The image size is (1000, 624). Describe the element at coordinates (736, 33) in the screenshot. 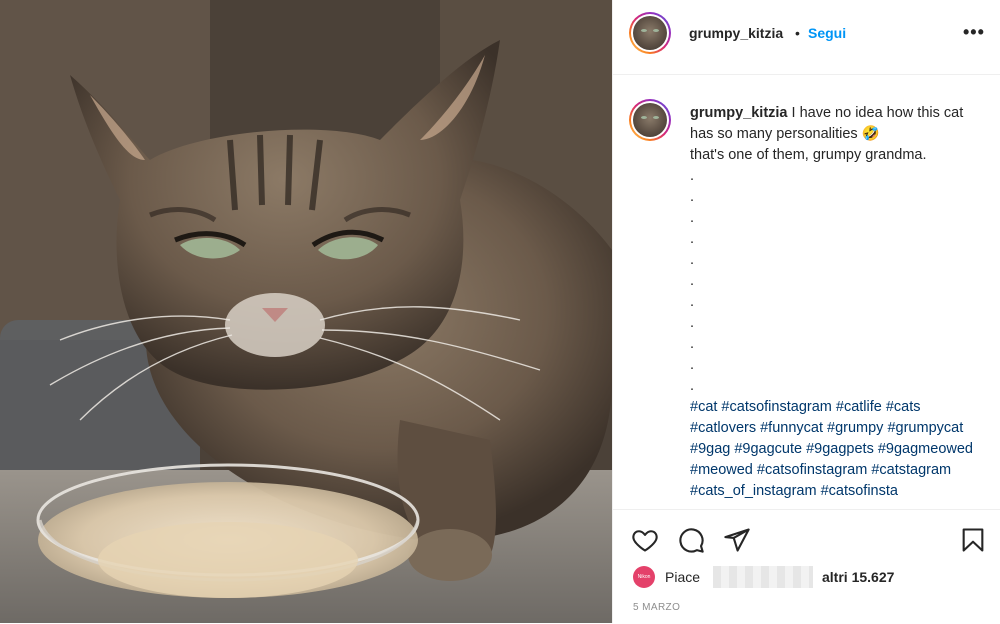

I see `header-username: grumpy_kitzia` at that location.